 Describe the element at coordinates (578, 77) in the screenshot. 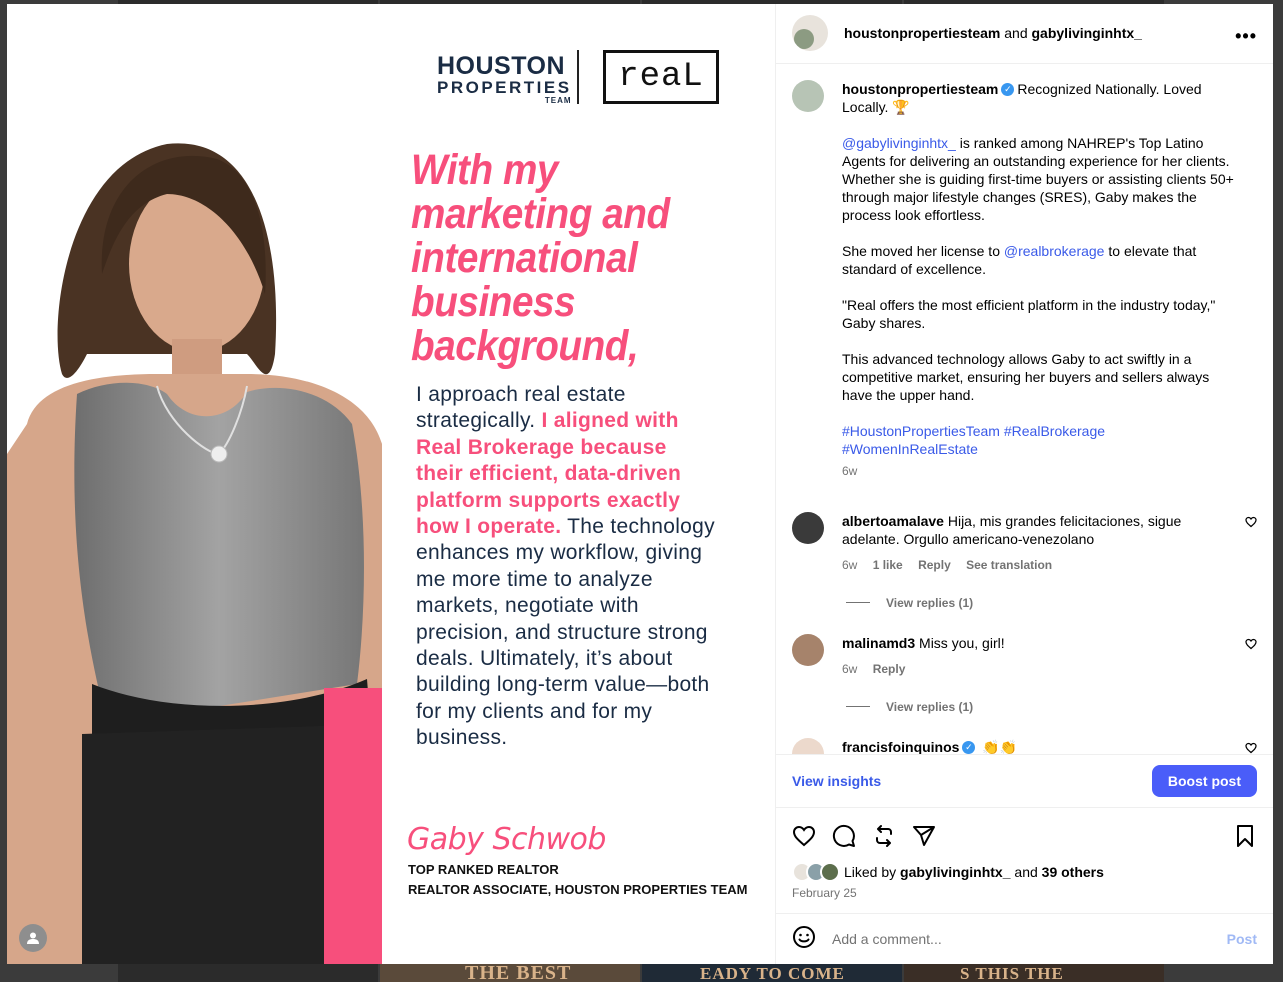

I see `logo-divider` at that location.